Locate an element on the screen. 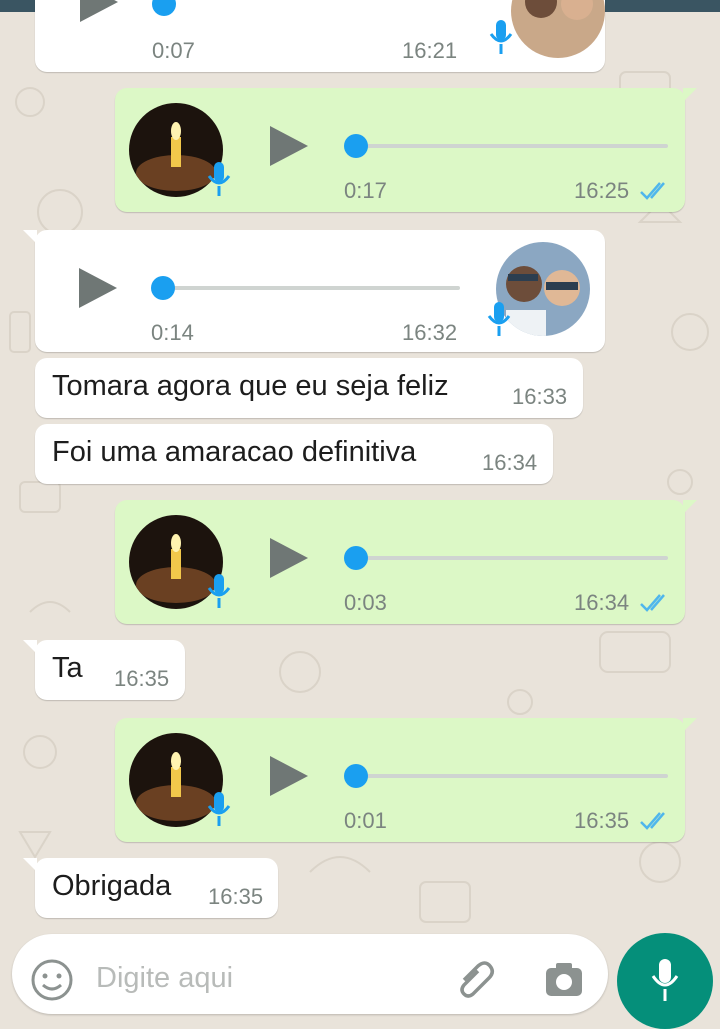  message-audio-outgoing: 0:03 16:34 is located at coordinates (406, 562).